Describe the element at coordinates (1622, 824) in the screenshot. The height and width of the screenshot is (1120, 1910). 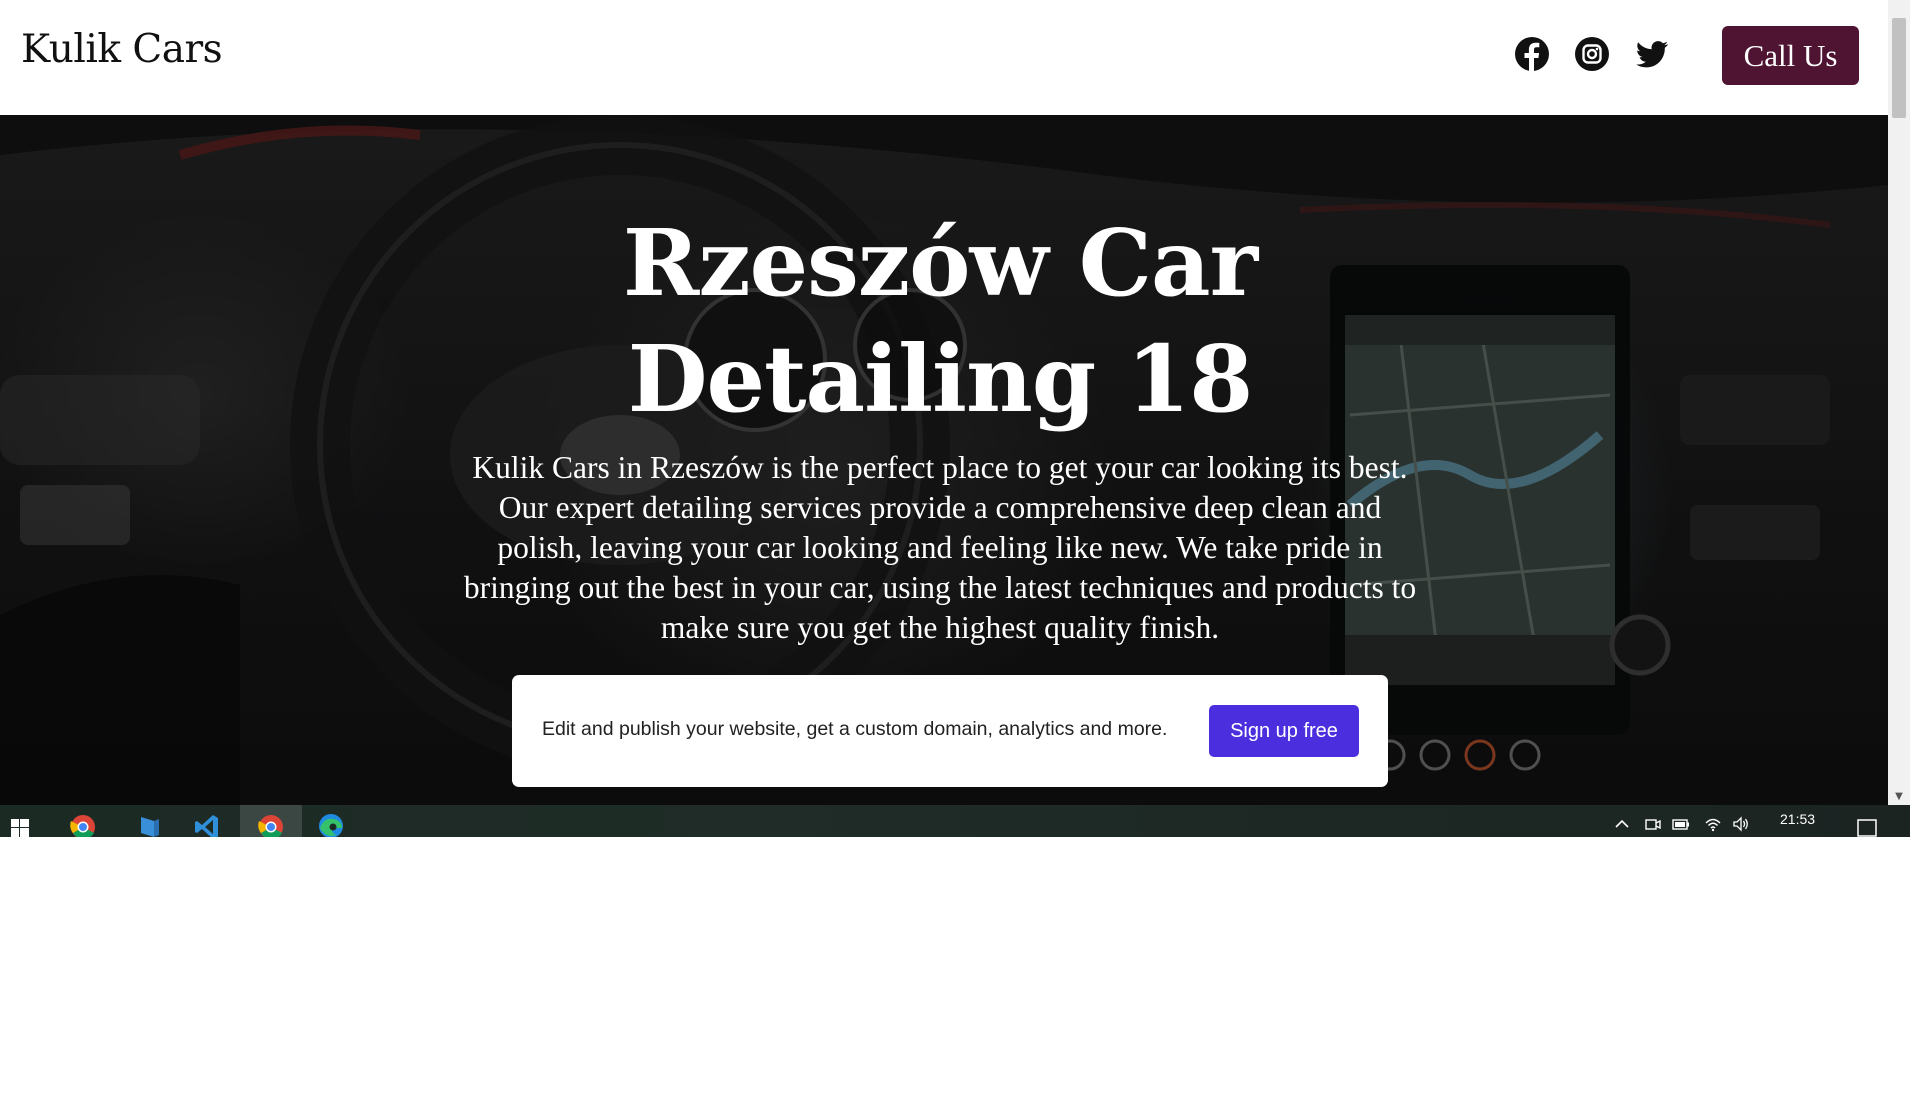
I see `chevron-up-icon` at that location.